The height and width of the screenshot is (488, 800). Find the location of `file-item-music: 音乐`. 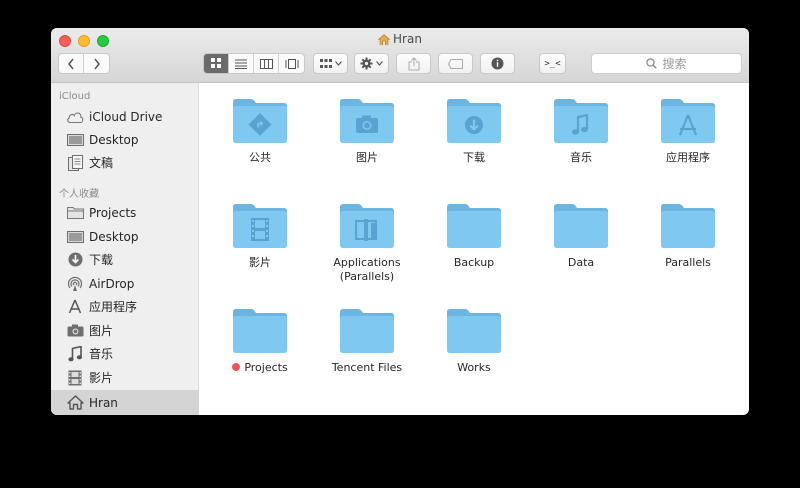

file-item-music: 音乐 is located at coordinates (581, 131).